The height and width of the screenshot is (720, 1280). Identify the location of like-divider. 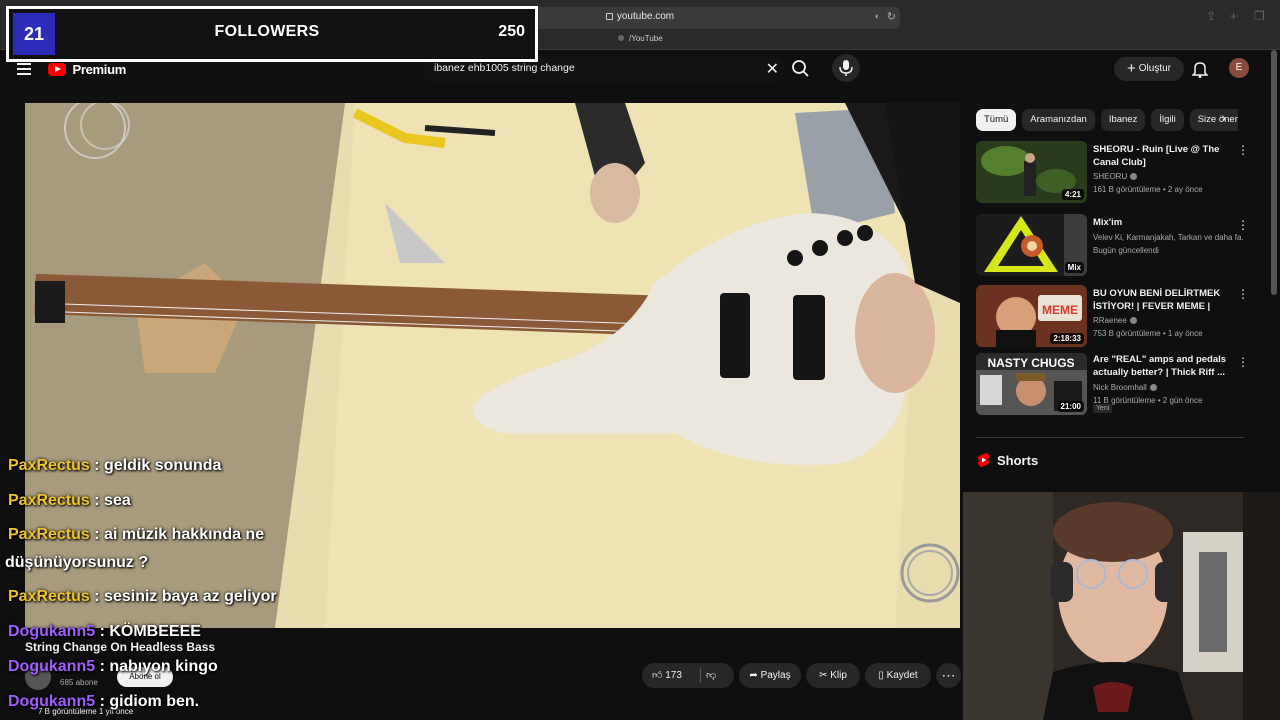
(700, 675).